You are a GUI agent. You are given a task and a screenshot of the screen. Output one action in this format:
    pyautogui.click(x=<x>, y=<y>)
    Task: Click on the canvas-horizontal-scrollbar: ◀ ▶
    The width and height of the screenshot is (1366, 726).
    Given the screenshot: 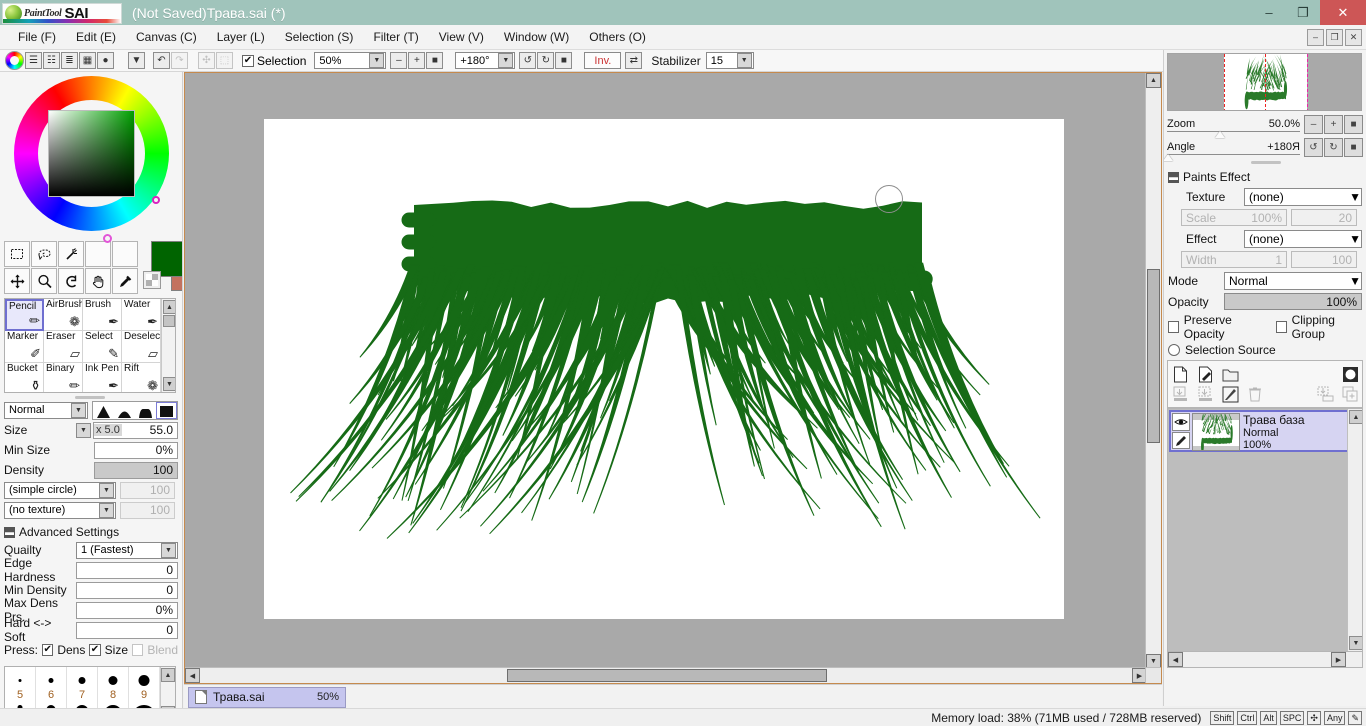 What is the action you would take?
    pyautogui.click(x=666, y=675)
    